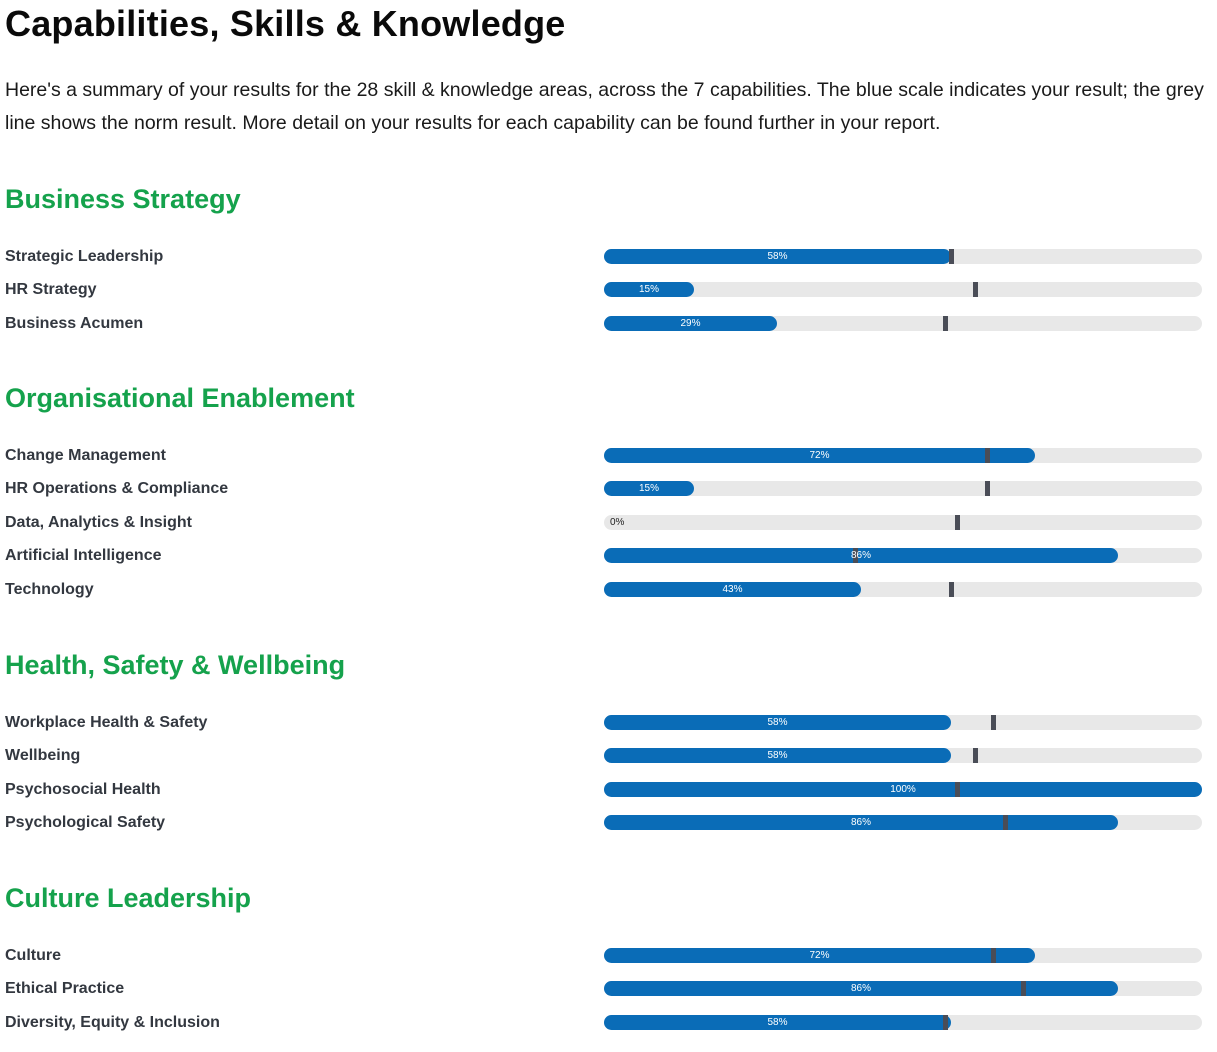 The image size is (1217, 1052). What do you see at coordinates (84, 256) in the screenshot?
I see `result-label: Strategic Leadership` at bounding box center [84, 256].